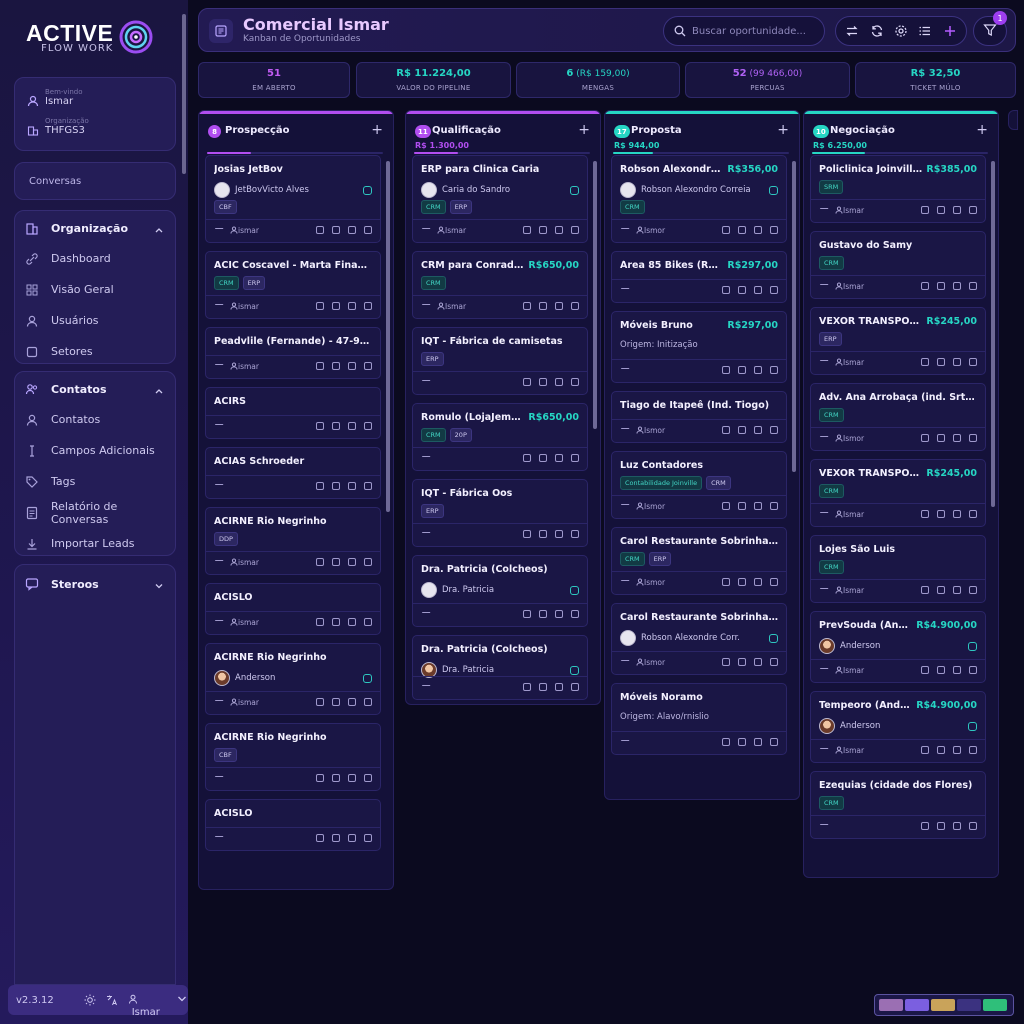 The height and width of the screenshot is (1024, 1024). Describe the element at coordinates (898, 805) in the screenshot. I see `opportunity-card: Ezequias (cidade dos Flores) CRM` at that location.